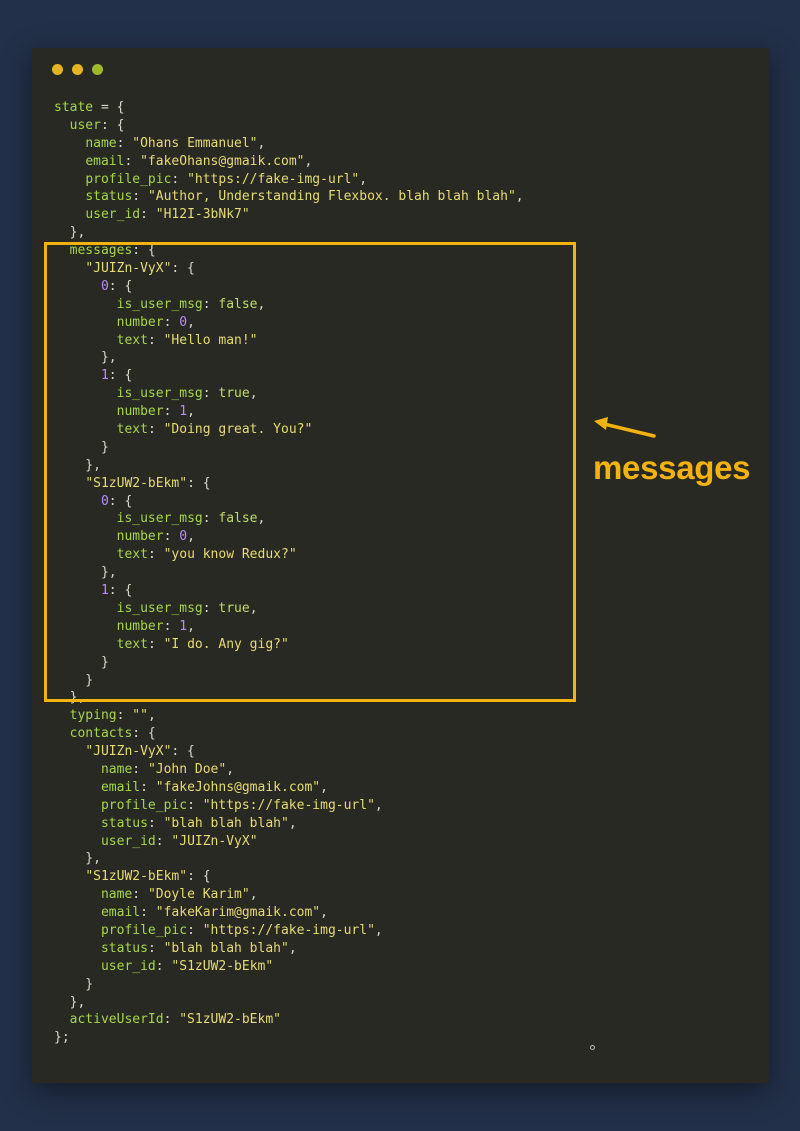 Image resolution: width=800 pixels, height=1131 pixels. What do you see at coordinates (289, 126) in the screenshot?
I see `code-line: user: {` at bounding box center [289, 126].